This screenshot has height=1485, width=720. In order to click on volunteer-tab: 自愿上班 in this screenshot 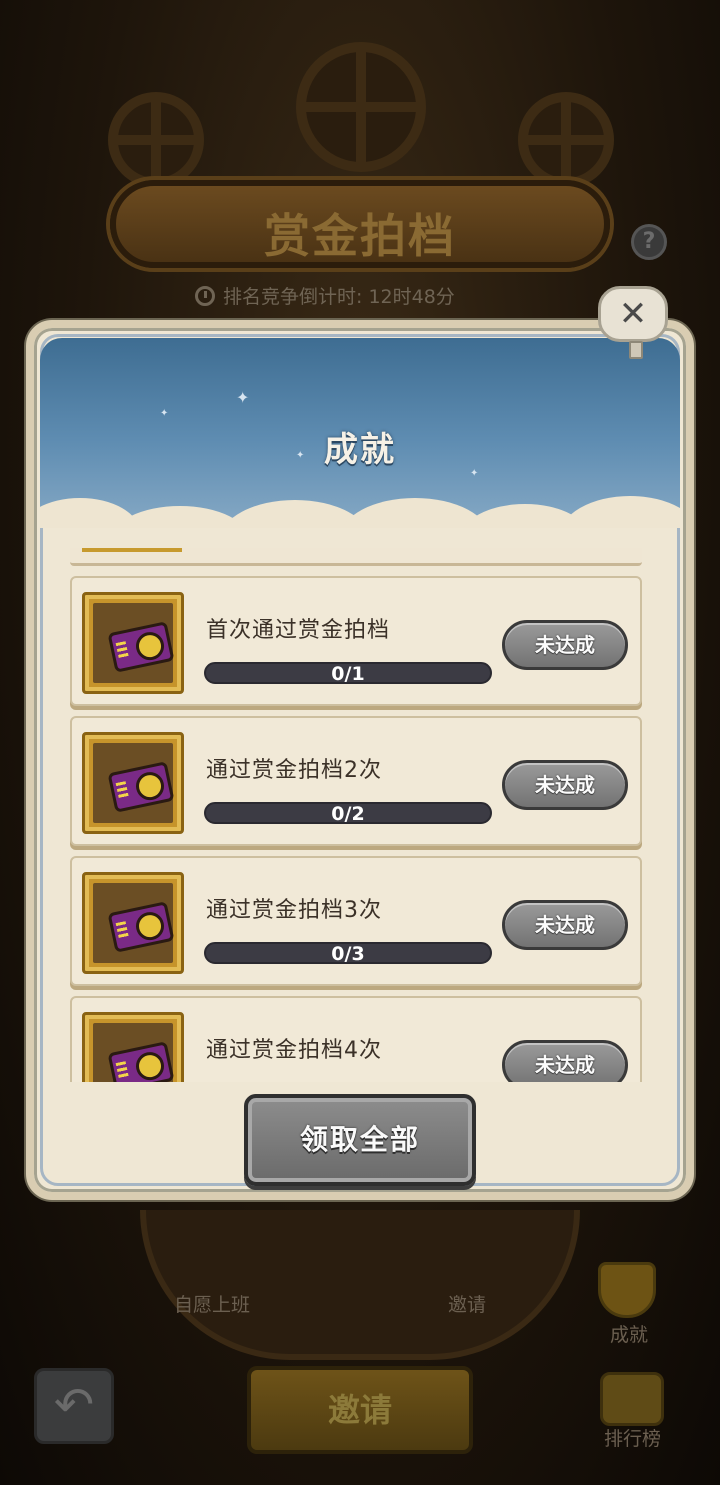, I will do `click(212, 1303)`.